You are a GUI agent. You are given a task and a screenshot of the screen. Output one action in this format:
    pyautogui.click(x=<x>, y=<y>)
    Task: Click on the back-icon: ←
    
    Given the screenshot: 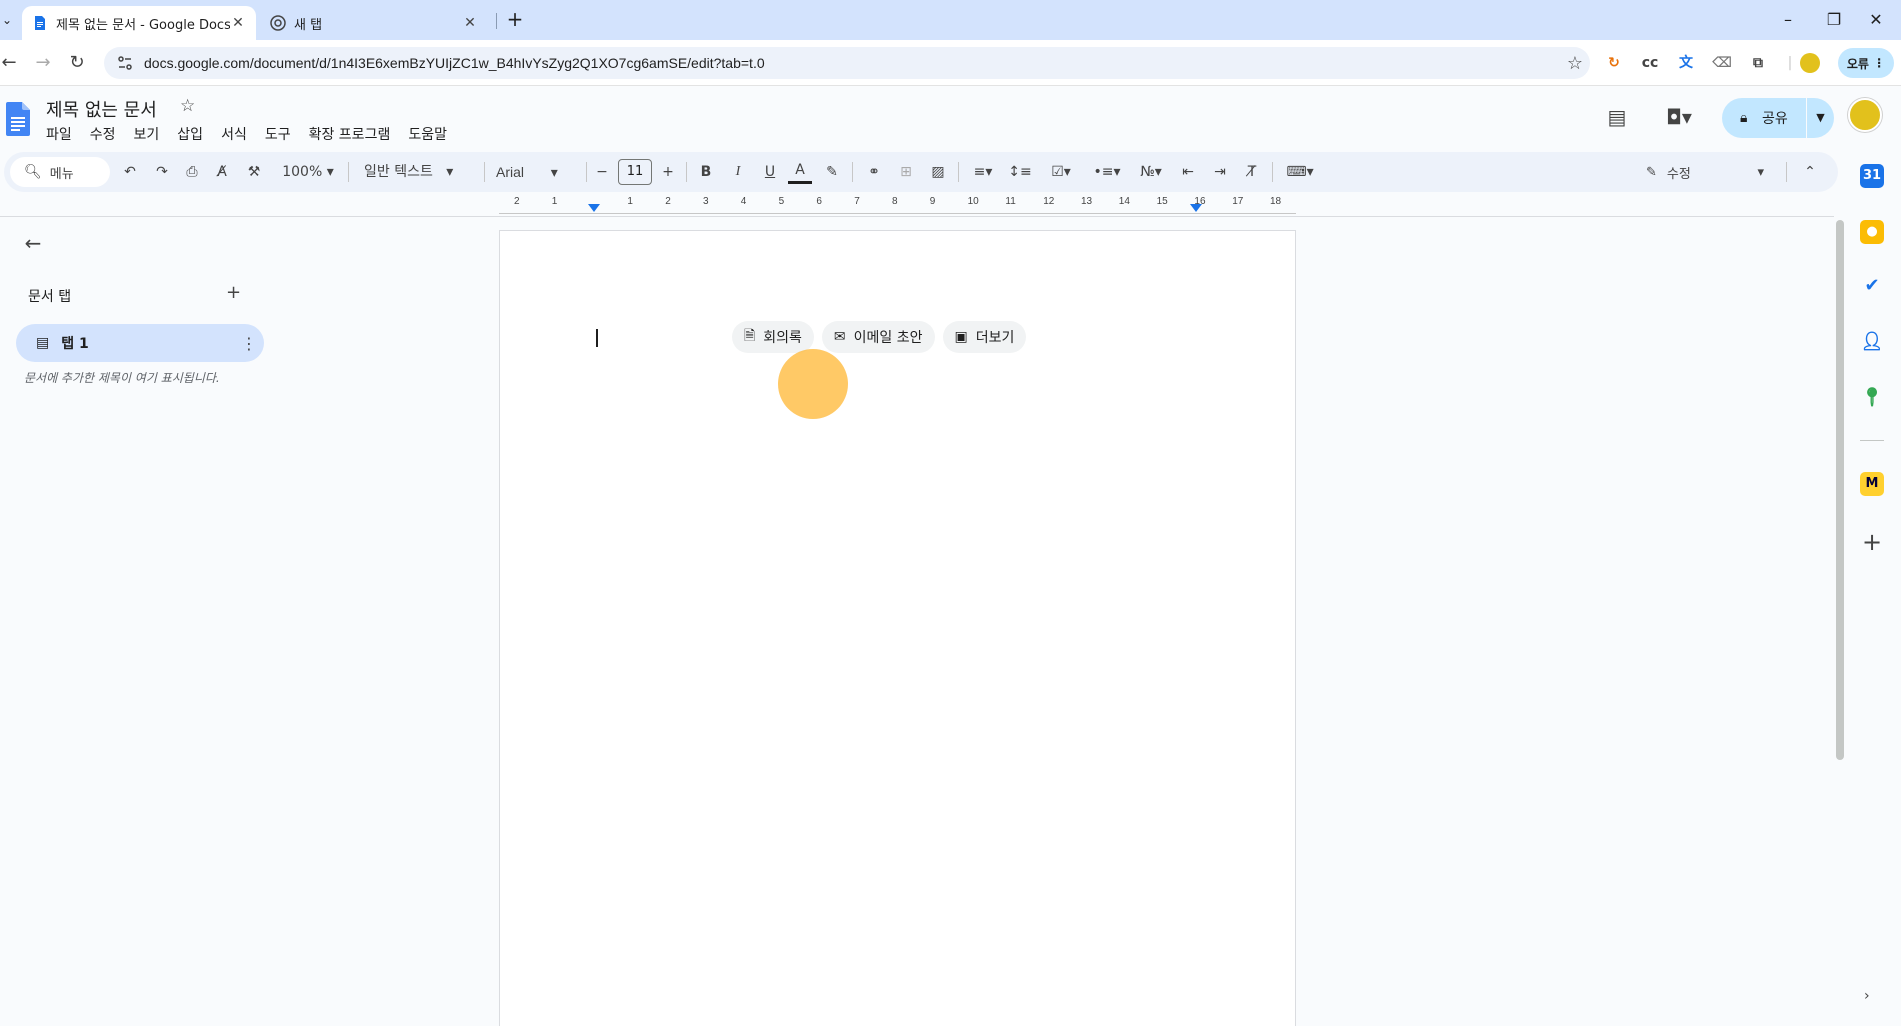 What is the action you would take?
    pyautogui.click(x=11, y=63)
    